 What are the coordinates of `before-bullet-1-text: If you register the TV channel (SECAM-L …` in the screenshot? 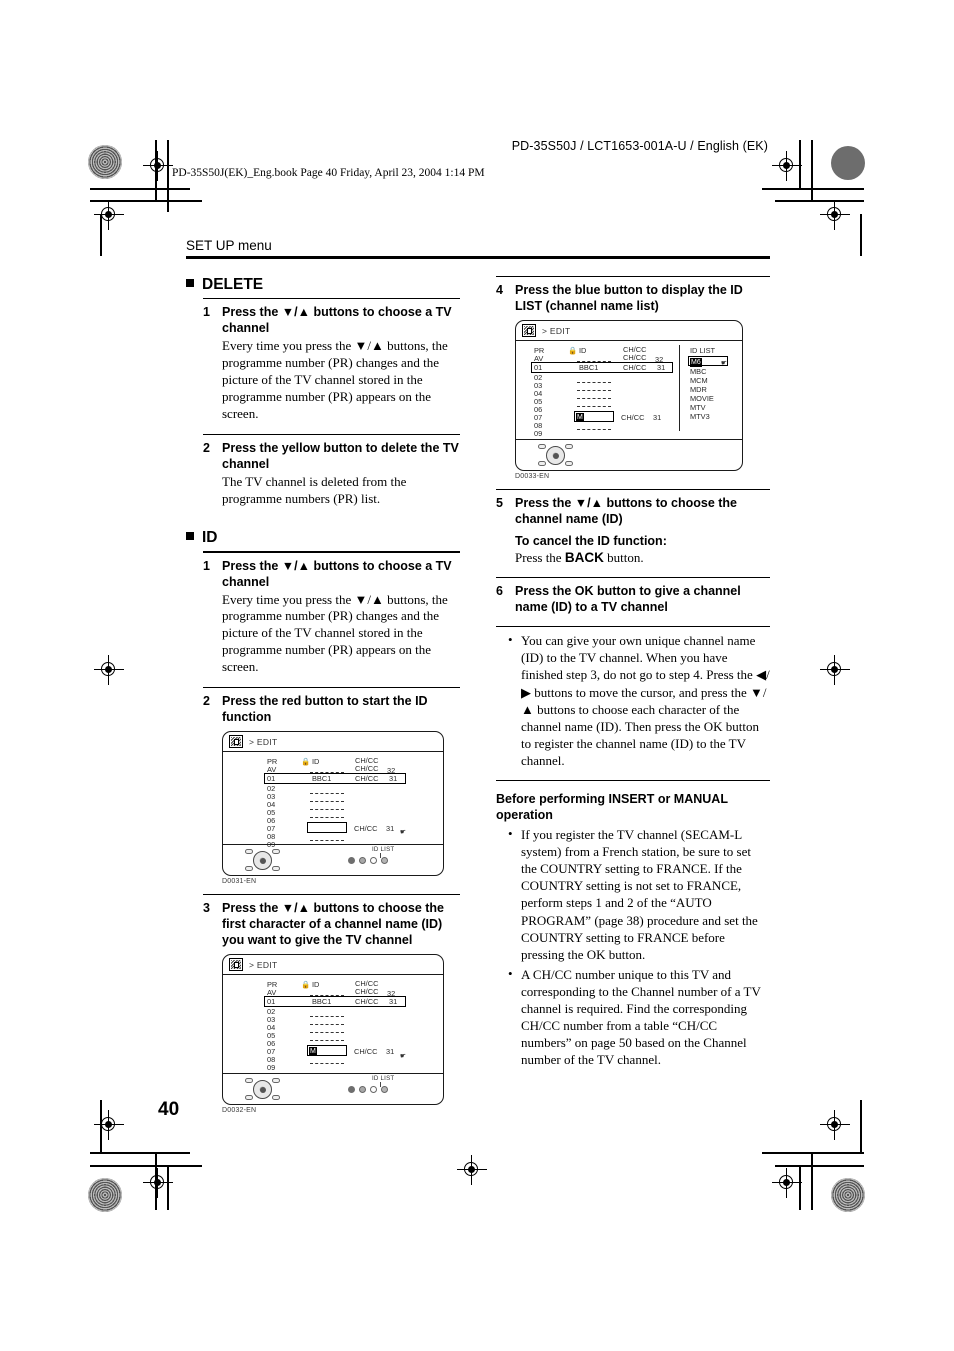 It's located at (639, 894).